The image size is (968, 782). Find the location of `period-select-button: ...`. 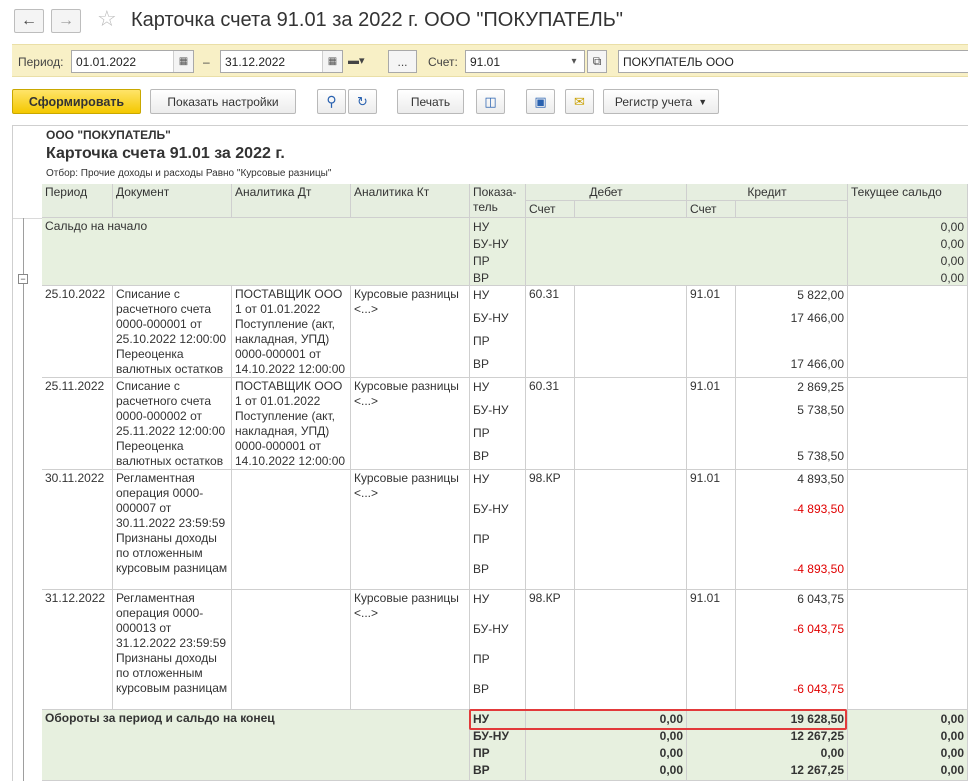

period-select-button: ... is located at coordinates (402, 61).